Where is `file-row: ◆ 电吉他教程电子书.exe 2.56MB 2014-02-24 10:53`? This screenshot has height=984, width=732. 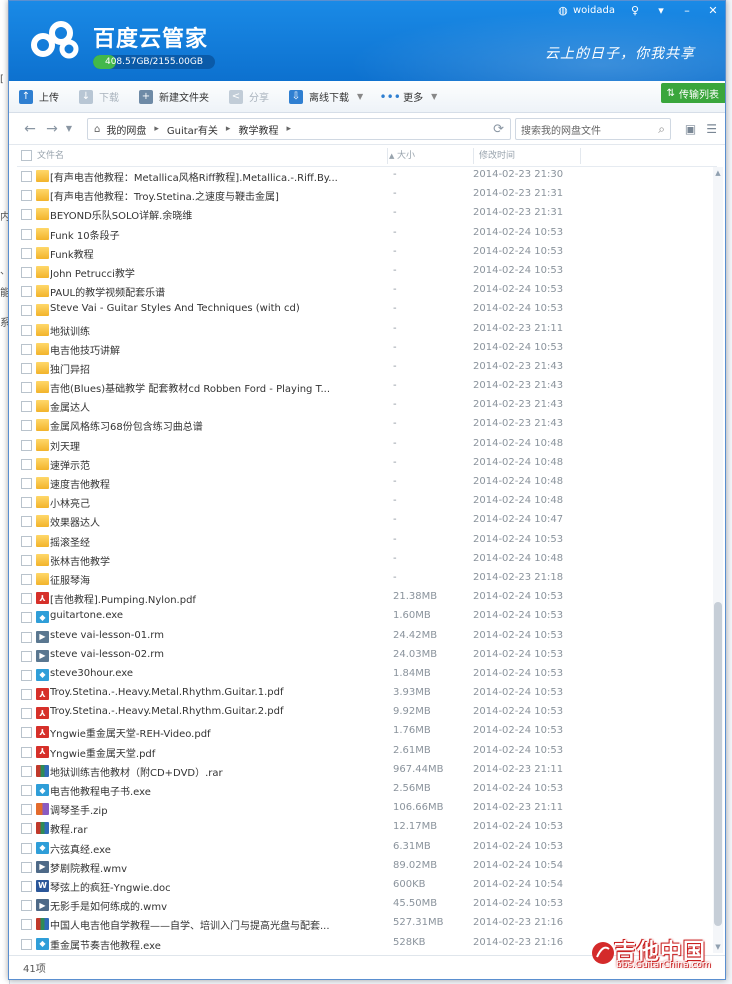 file-row: ◆ 电吉他教程电子书.exe 2.56MB 2014-02-24 10:53 is located at coordinates (367, 790).